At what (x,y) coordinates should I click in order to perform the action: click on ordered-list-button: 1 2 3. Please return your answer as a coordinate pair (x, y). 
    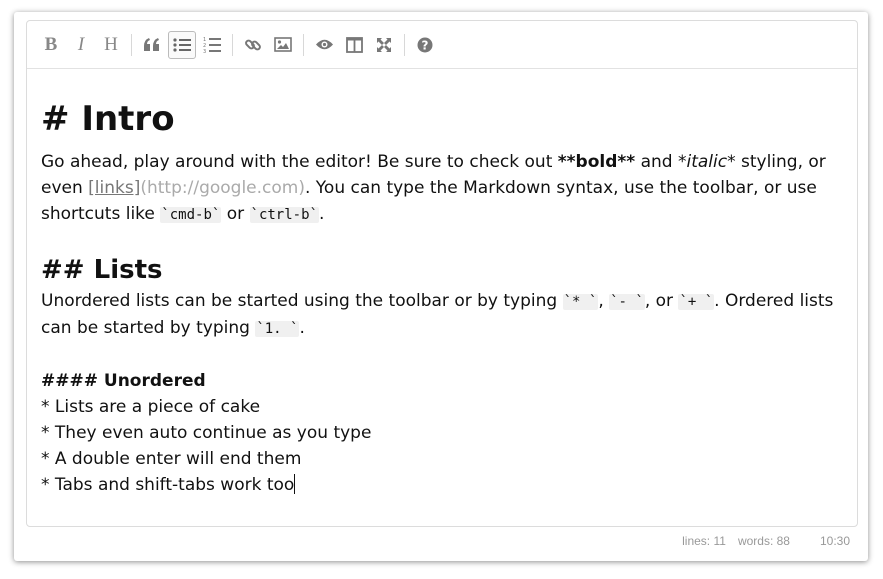
    Looking at the image, I should click on (212, 45).